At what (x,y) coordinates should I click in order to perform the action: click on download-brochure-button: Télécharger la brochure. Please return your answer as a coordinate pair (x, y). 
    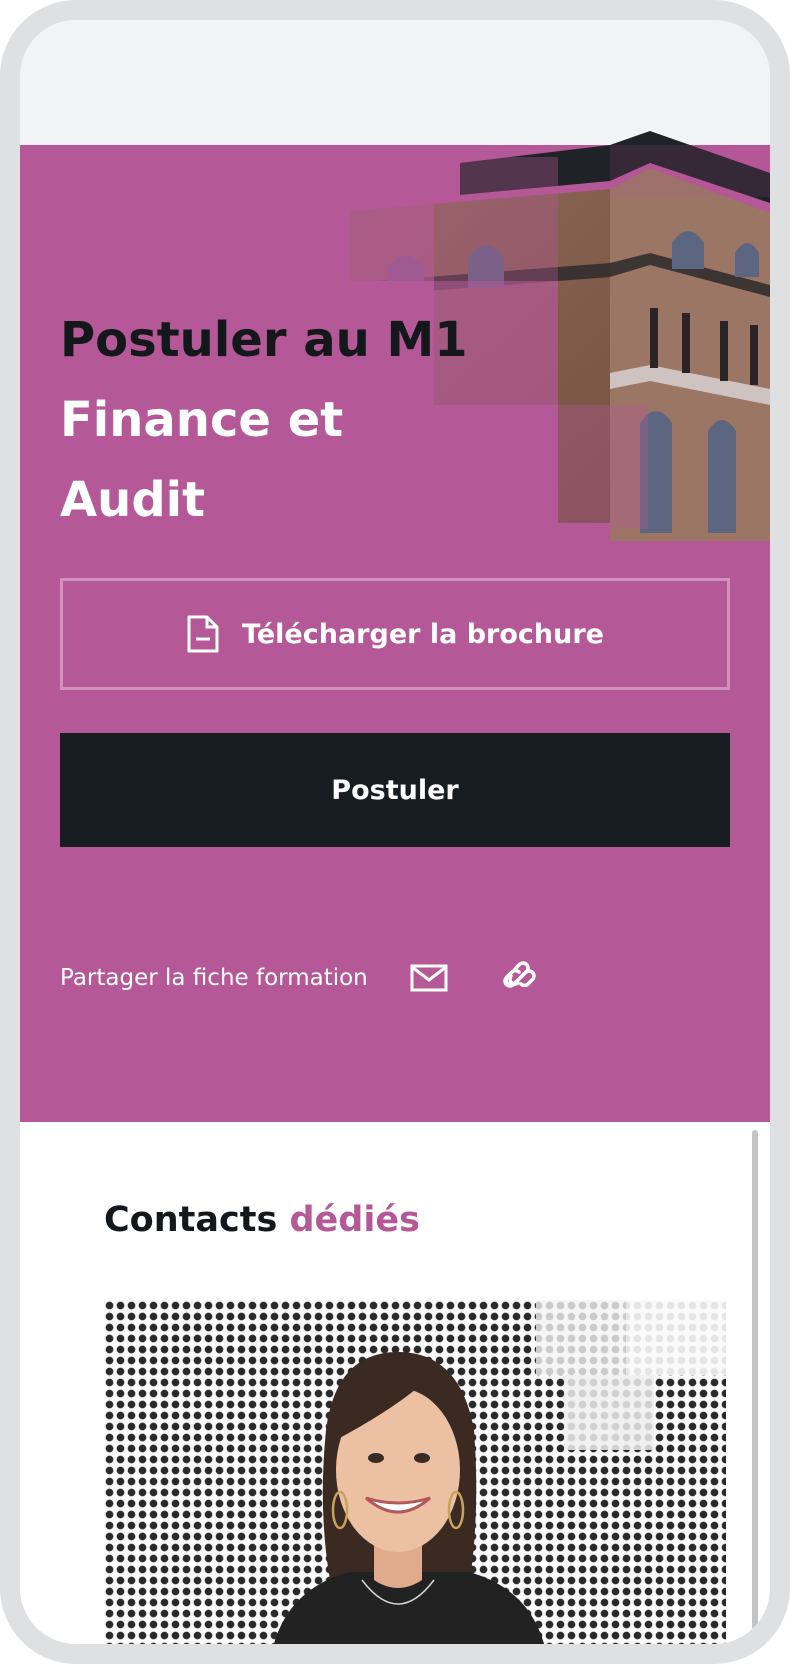
    Looking at the image, I should click on (395, 634).